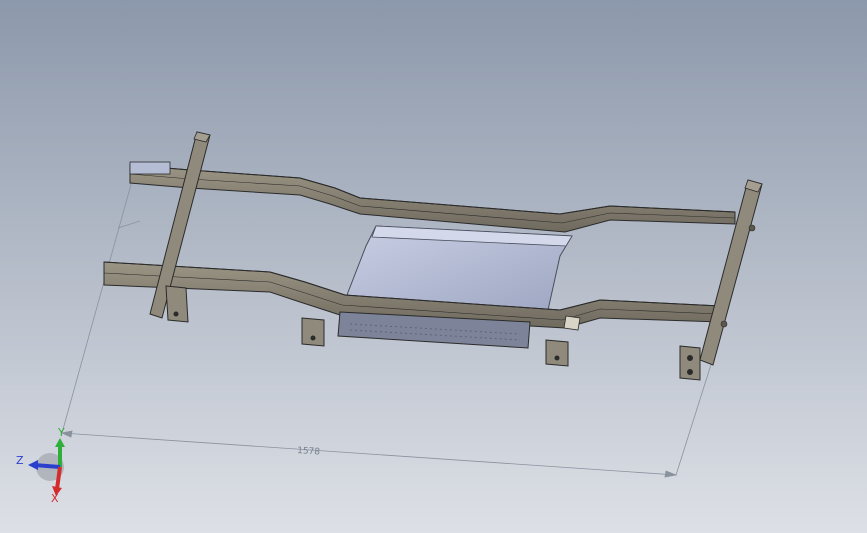 This screenshot has width=867, height=533. Describe the element at coordinates (61, 432) in the screenshot. I see `triad-y-label: Y` at that location.